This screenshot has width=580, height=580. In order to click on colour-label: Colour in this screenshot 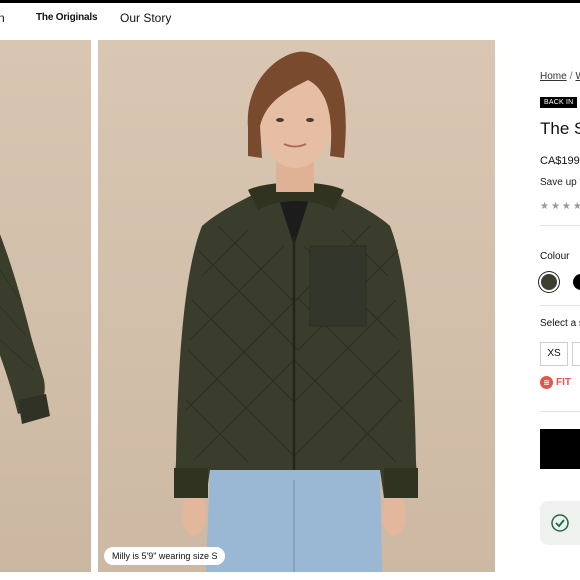, I will do `click(555, 256)`.